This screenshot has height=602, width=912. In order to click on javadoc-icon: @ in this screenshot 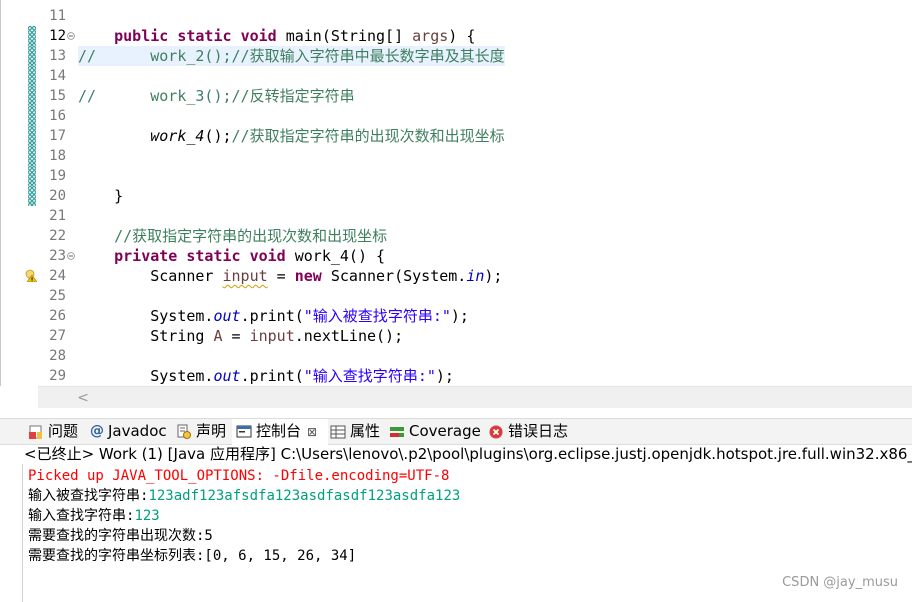, I will do `click(97, 431)`.